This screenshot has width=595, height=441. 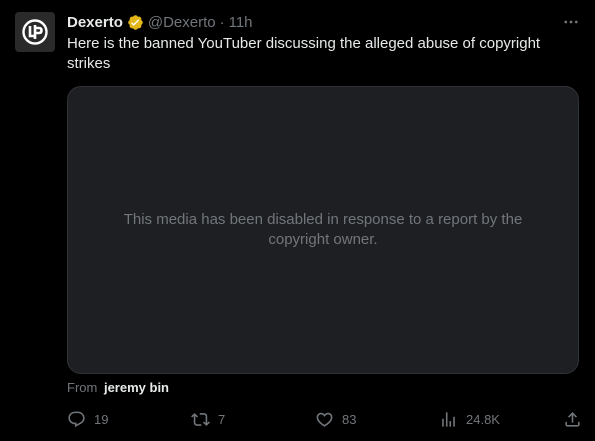 I want to click on user-handle: @Dexerto, so click(x=182, y=22).